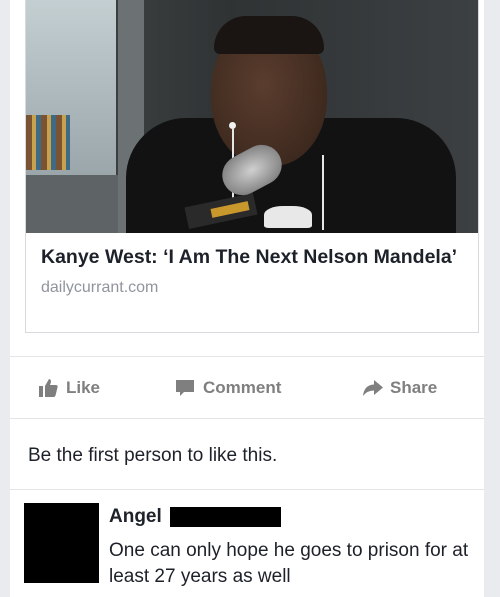 The height and width of the screenshot is (597, 500). I want to click on comment-button: Comment, so click(228, 388).